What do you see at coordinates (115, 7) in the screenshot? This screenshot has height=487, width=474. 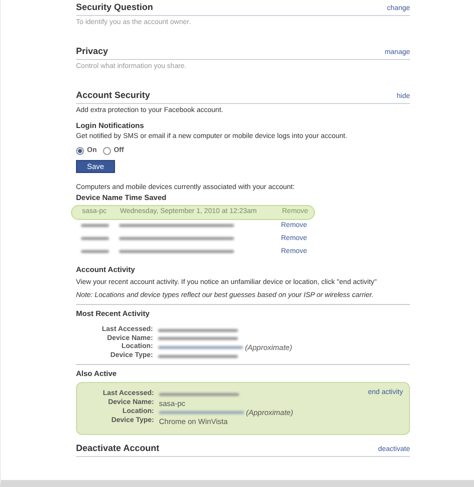 I see `section-title: Security Question` at bounding box center [115, 7].